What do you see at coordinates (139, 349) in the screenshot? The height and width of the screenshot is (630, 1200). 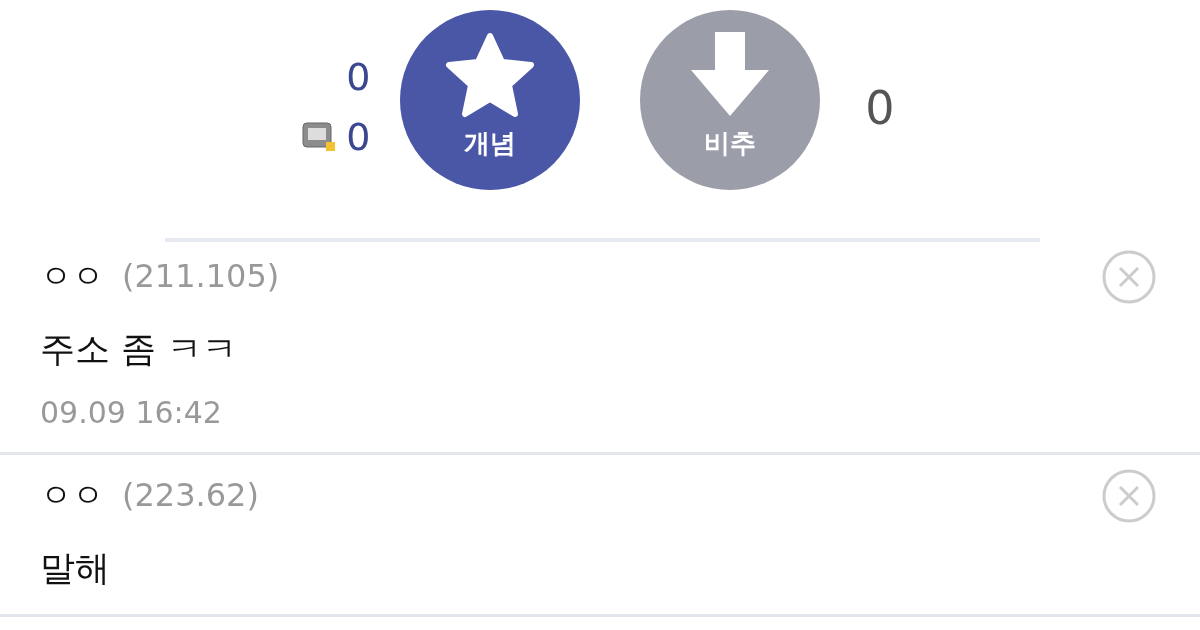 I see `comment-text: 주소 좀 ㅋㅋ` at bounding box center [139, 349].